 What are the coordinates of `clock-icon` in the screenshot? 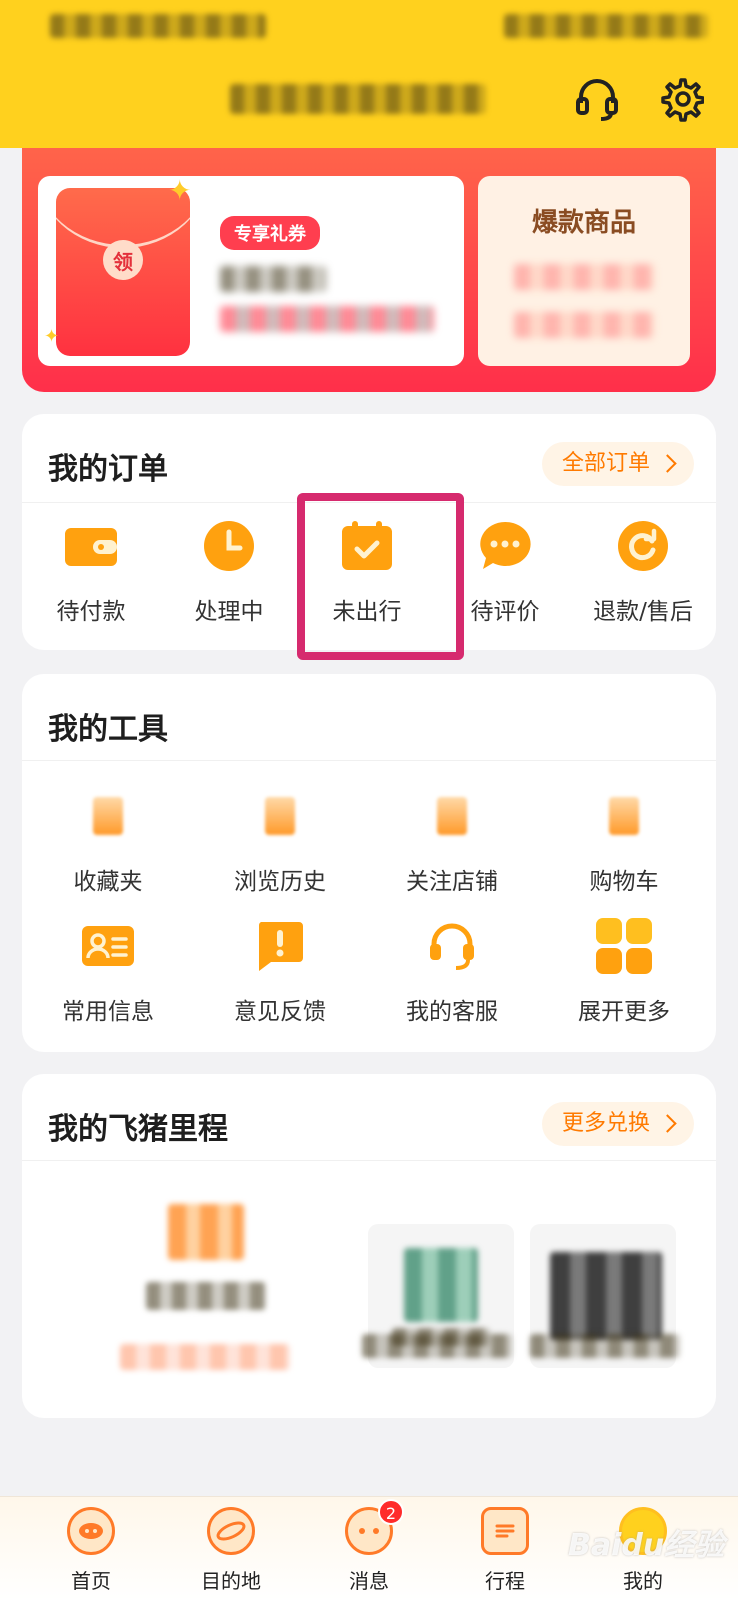 It's located at (229, 546).